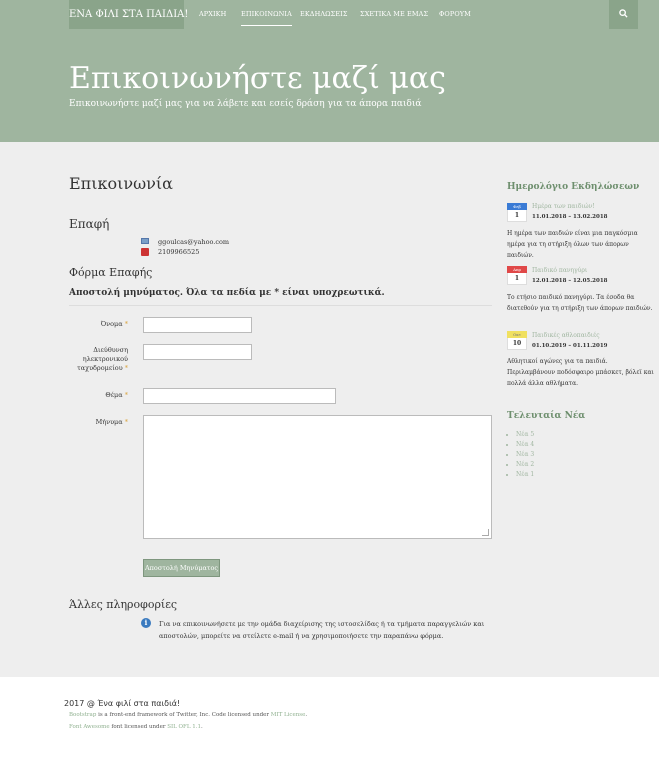  What do you see at coordinates (288, 715) in the screenshot?
I see `mit-license-link: MIT License` at bounding box center [288, 715].